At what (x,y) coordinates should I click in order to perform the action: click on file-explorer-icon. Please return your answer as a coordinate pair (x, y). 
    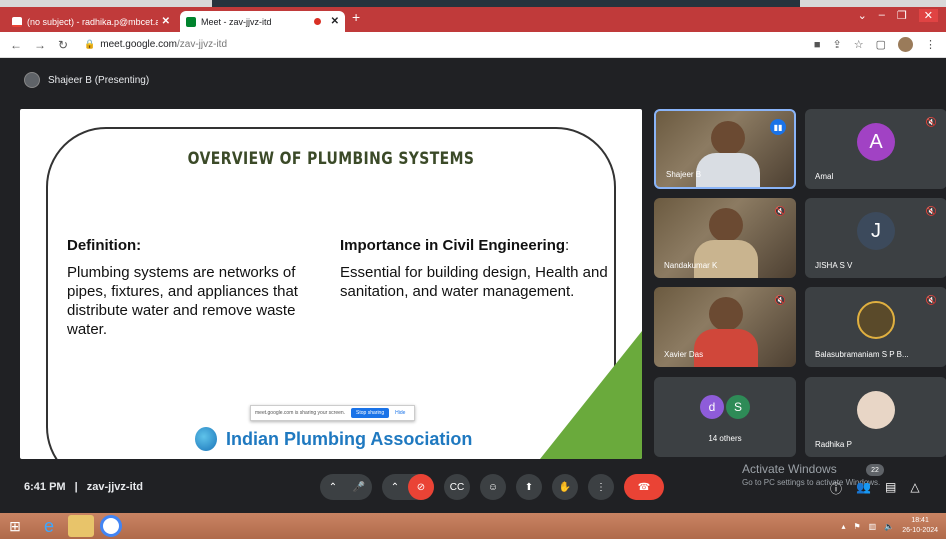
    Looking at the image, I should click on (81, 526).